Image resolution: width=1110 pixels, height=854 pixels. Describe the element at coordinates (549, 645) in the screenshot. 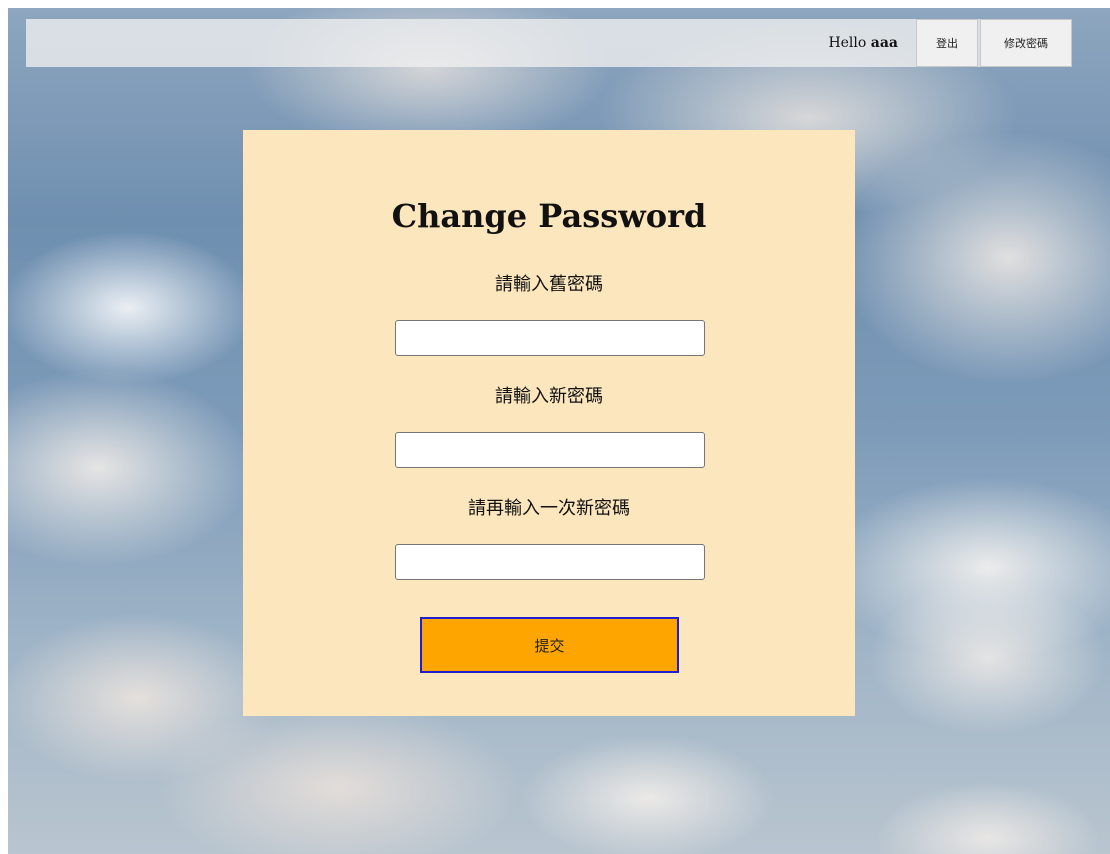

I see `submit-button: 提交` at that location.